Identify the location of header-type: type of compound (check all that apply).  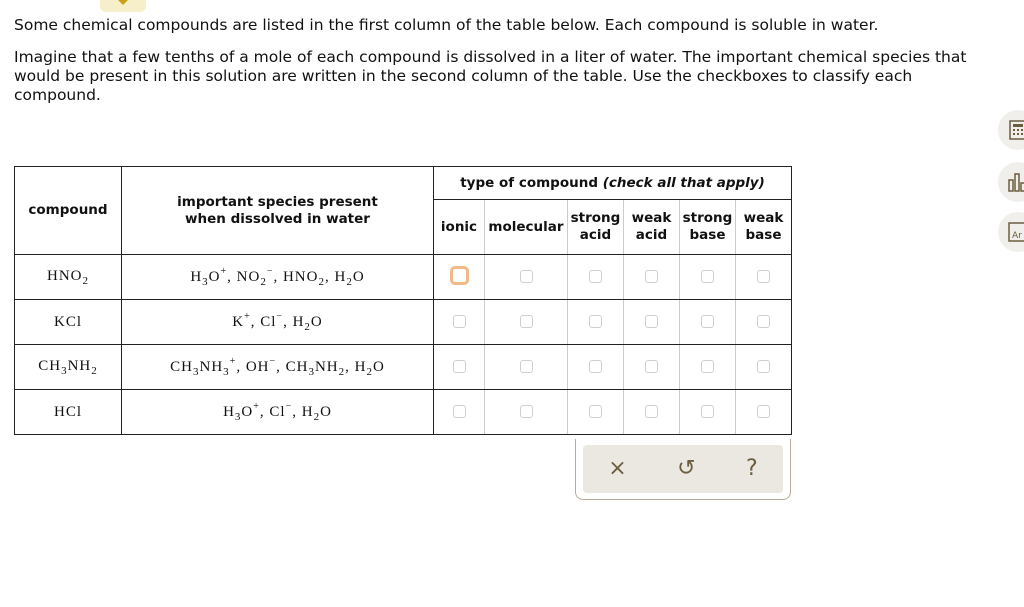
(612, 183).